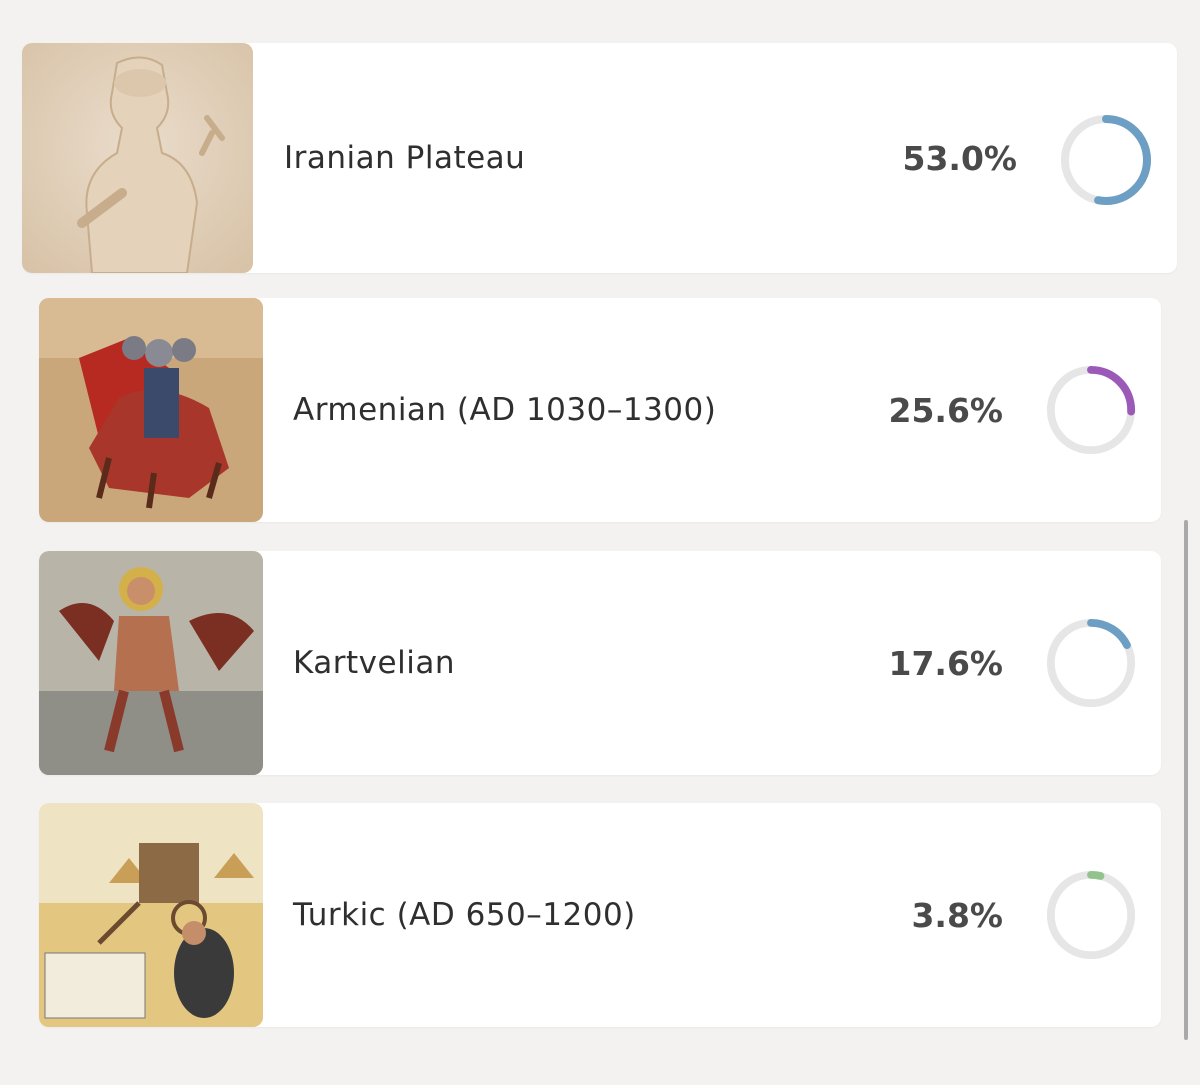 The height and width of the screenshot is (1085, 1200). I want to click on percentage-value: 3.8%, so click(957, 915).